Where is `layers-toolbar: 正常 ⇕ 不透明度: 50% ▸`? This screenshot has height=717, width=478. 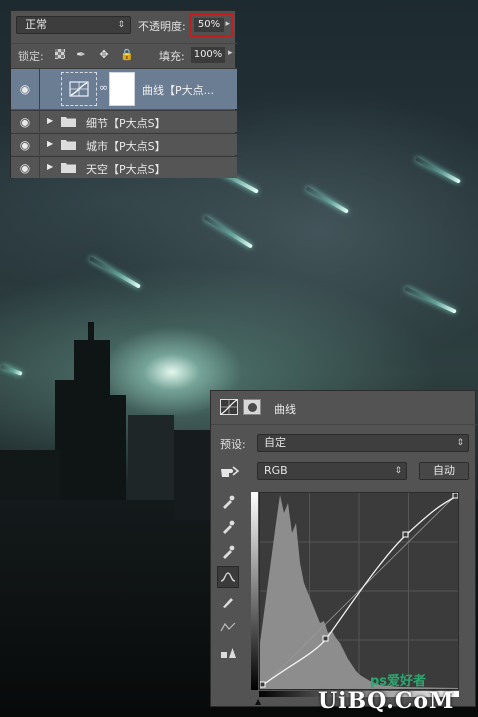
layers-toolbar: 正常 ⇕ 不透明度: 50% ▸ is located at coordinates (124, 25).